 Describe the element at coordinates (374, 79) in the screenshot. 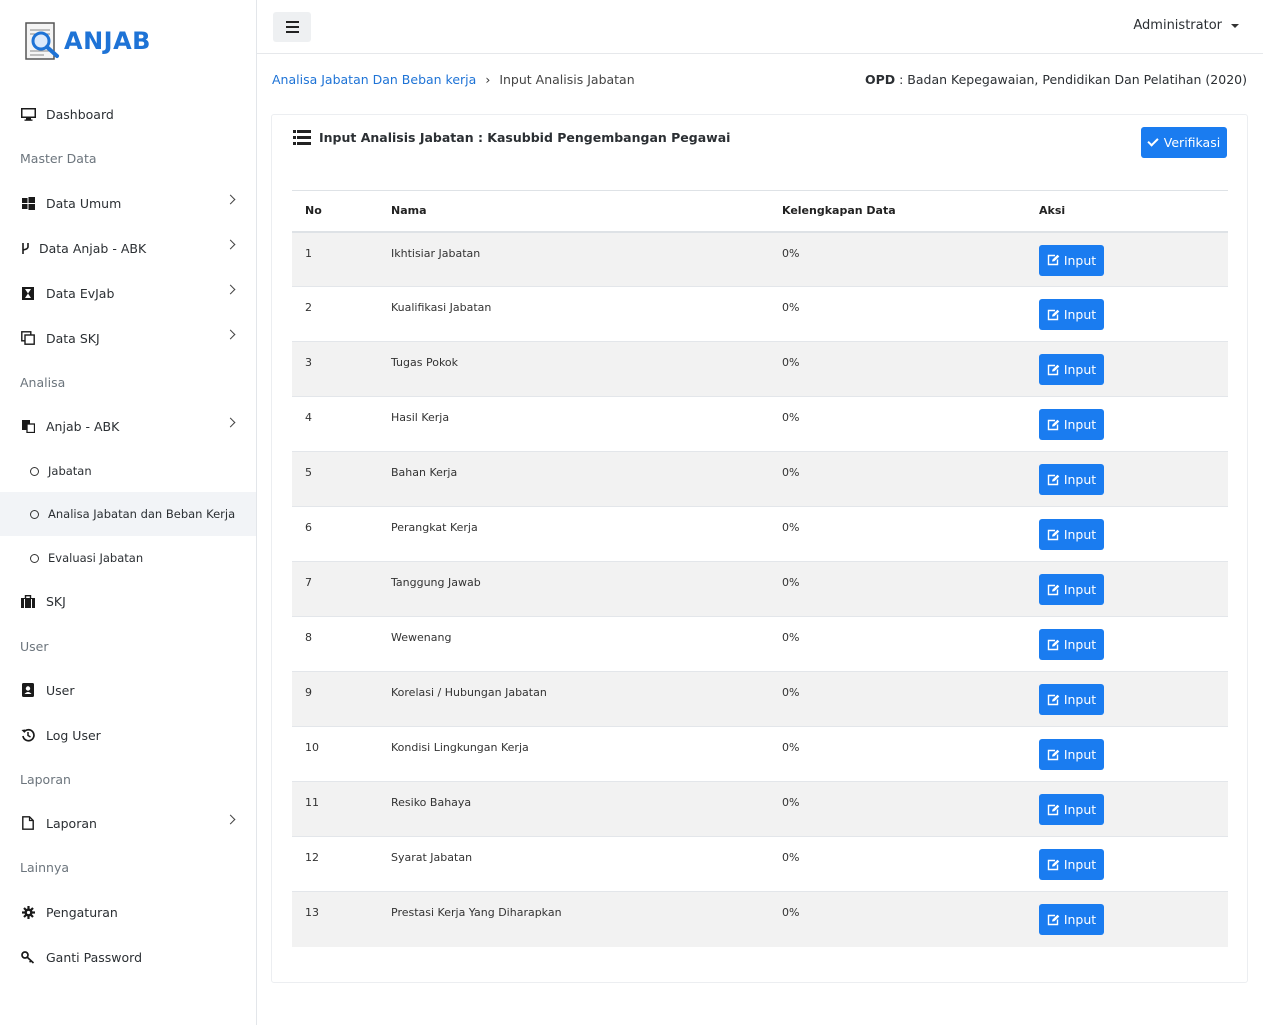

I see `breadcrumb-link-analisa: Analisa Jabatan Dan Beban kerja` at that location.